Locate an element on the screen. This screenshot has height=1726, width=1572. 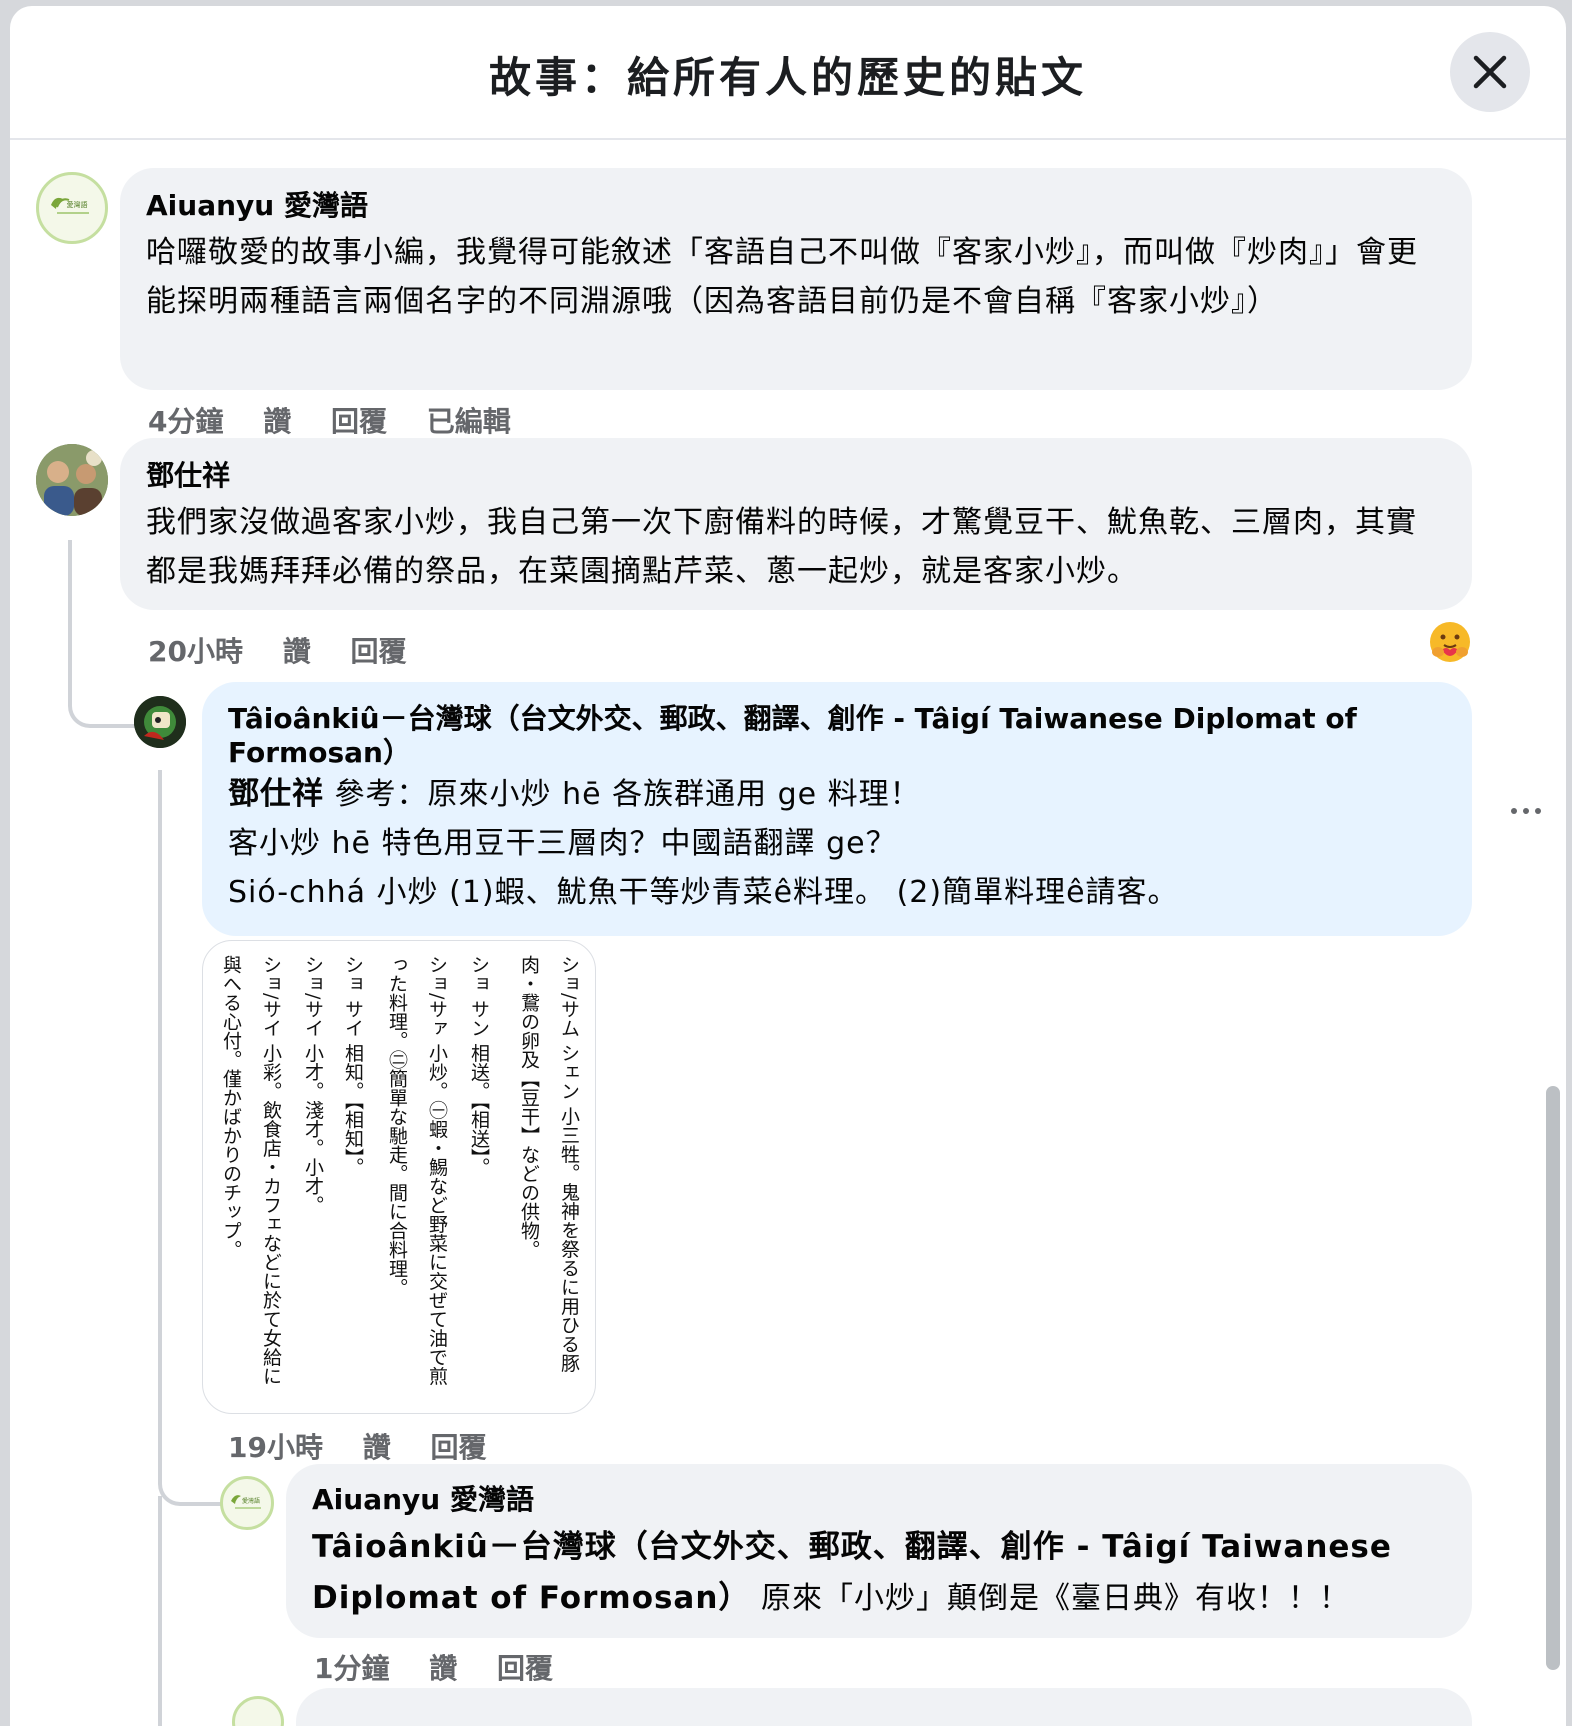
dictionary-column: ショ サイ 相知。【相知】。 is located at coordinates (353, 1066).